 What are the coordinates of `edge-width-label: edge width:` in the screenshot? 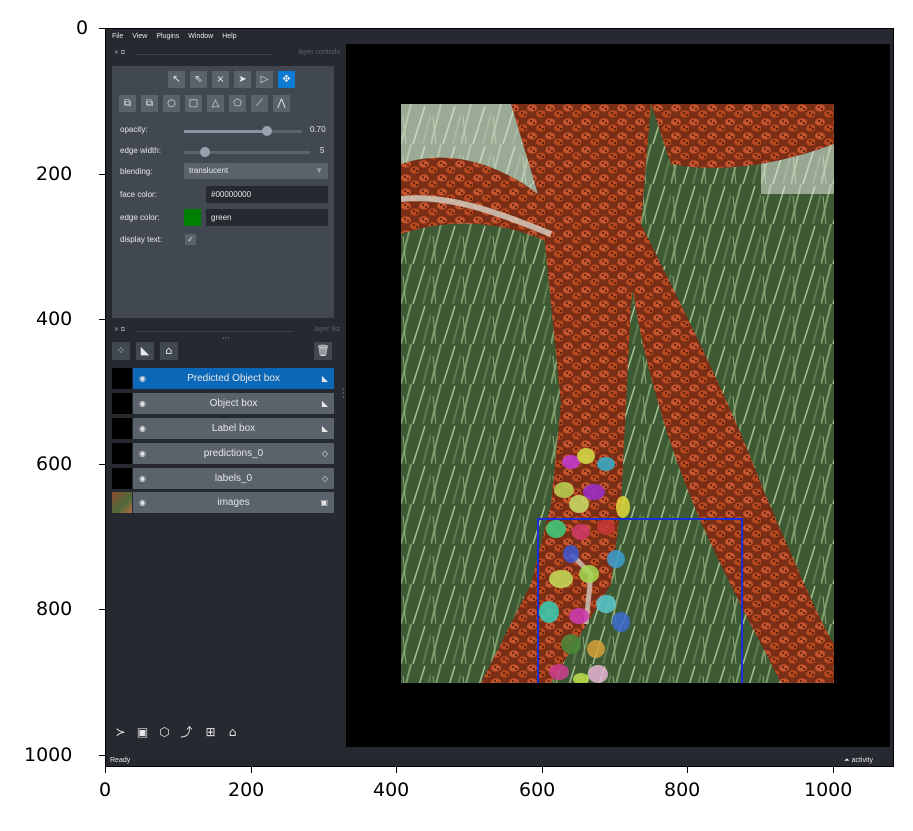 It's located at (140, 150).